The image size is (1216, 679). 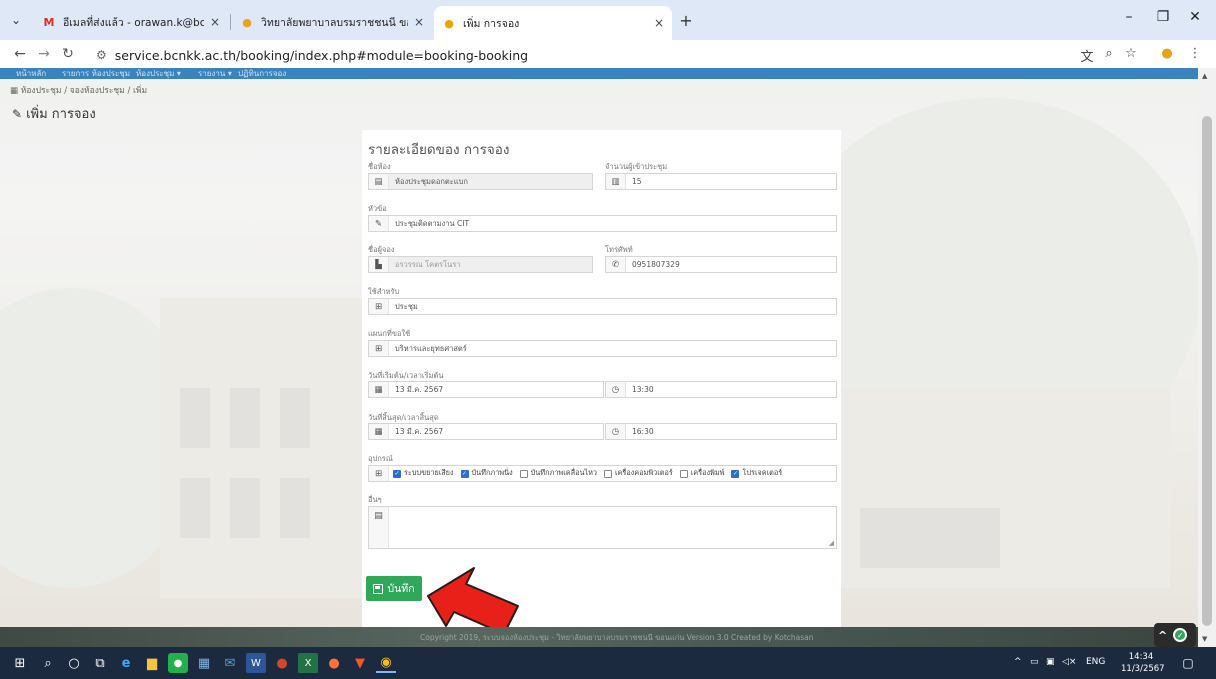 I want to click on task-view-icon: ⧉, so click(x=100, y=663).